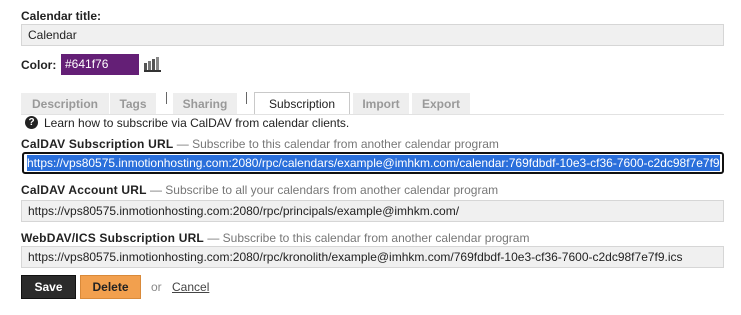 This screenshot has width=741, height=315. Describe the element at coordinates (156, 287) in the screenshot. I see `or-text: or` at that location.